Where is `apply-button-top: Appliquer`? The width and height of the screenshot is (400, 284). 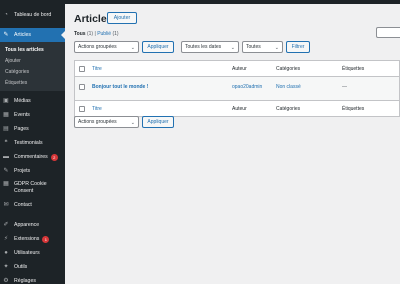 apply-button-top: Appliquer is located at coordinates (158, 47).